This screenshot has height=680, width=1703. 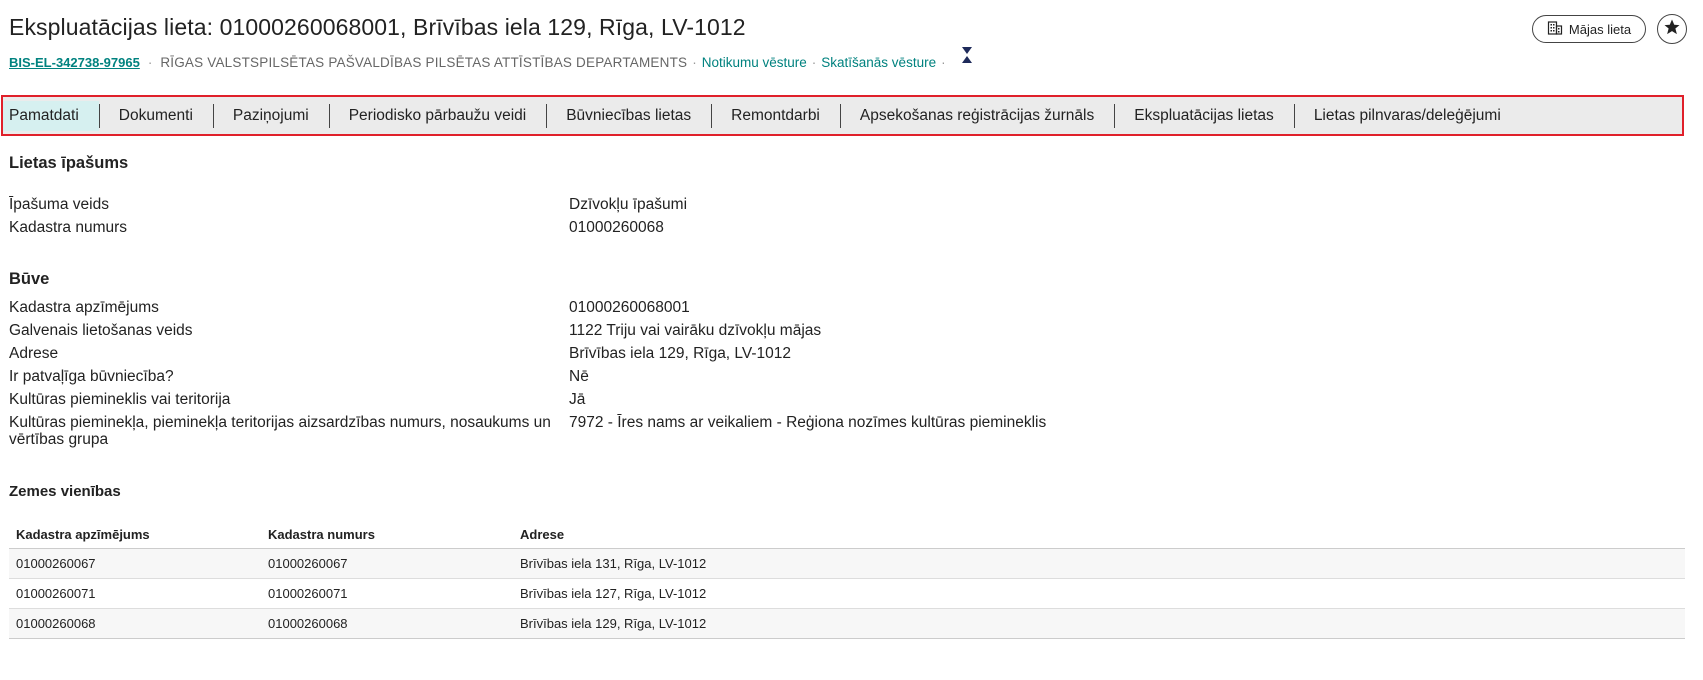 What do you see at coordinates (91, 376) in the screenshot?
I see `field-label: Ir patvaļīga būvniecība?` at bounding box center [91, 376].